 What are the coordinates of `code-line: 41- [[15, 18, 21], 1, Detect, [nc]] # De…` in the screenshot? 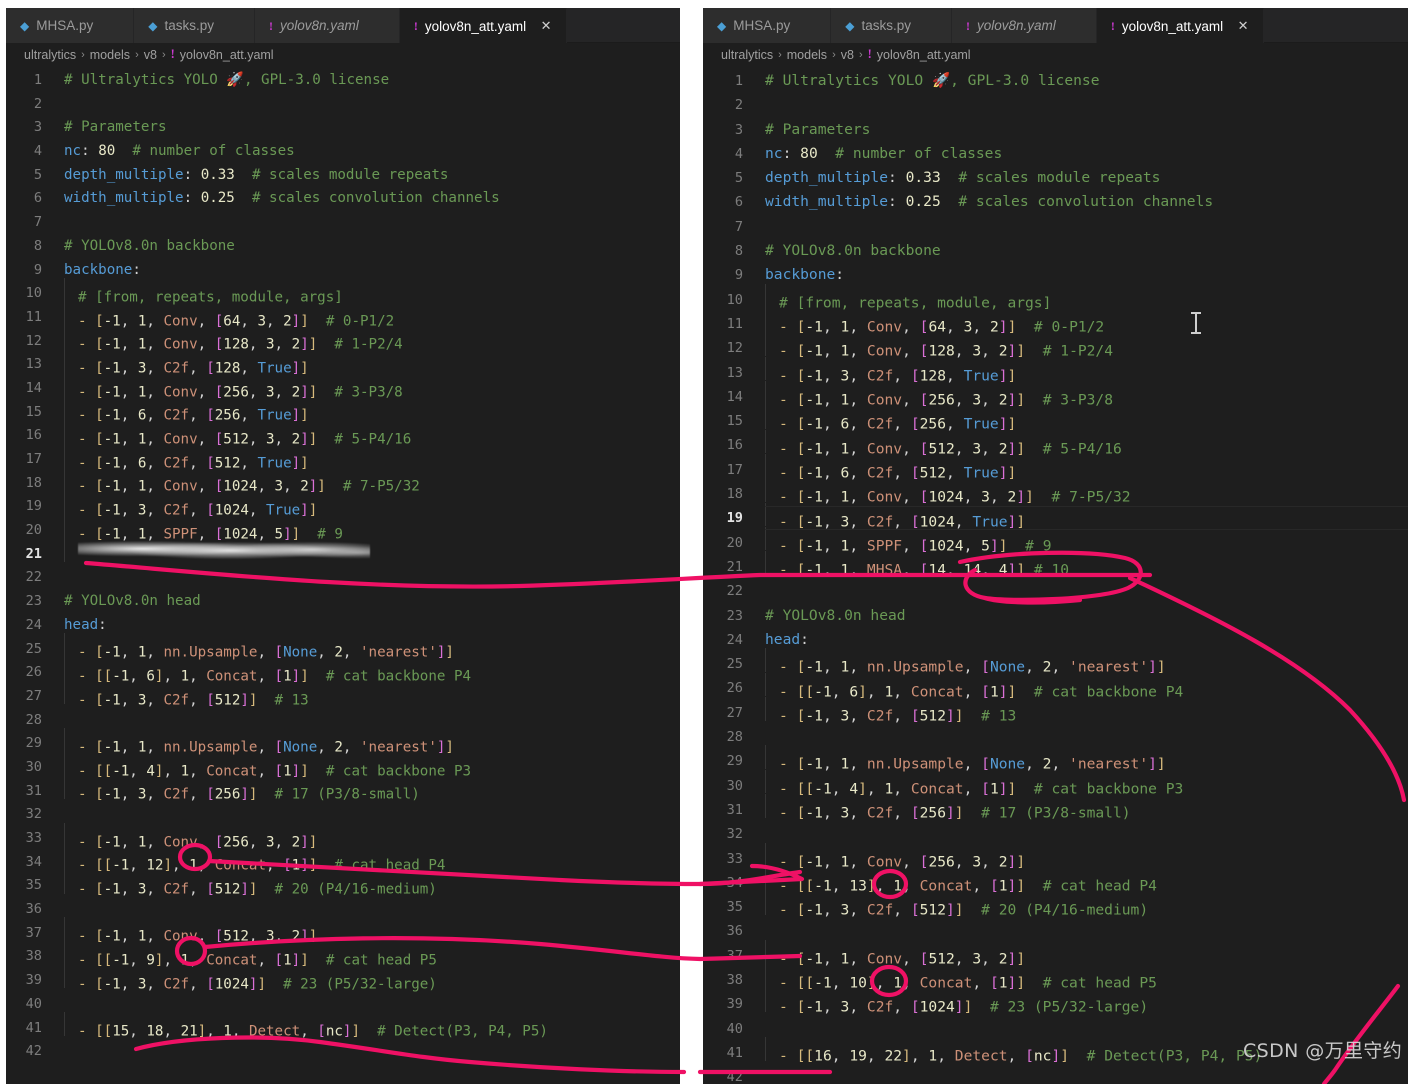 It's located at (343, 1026).